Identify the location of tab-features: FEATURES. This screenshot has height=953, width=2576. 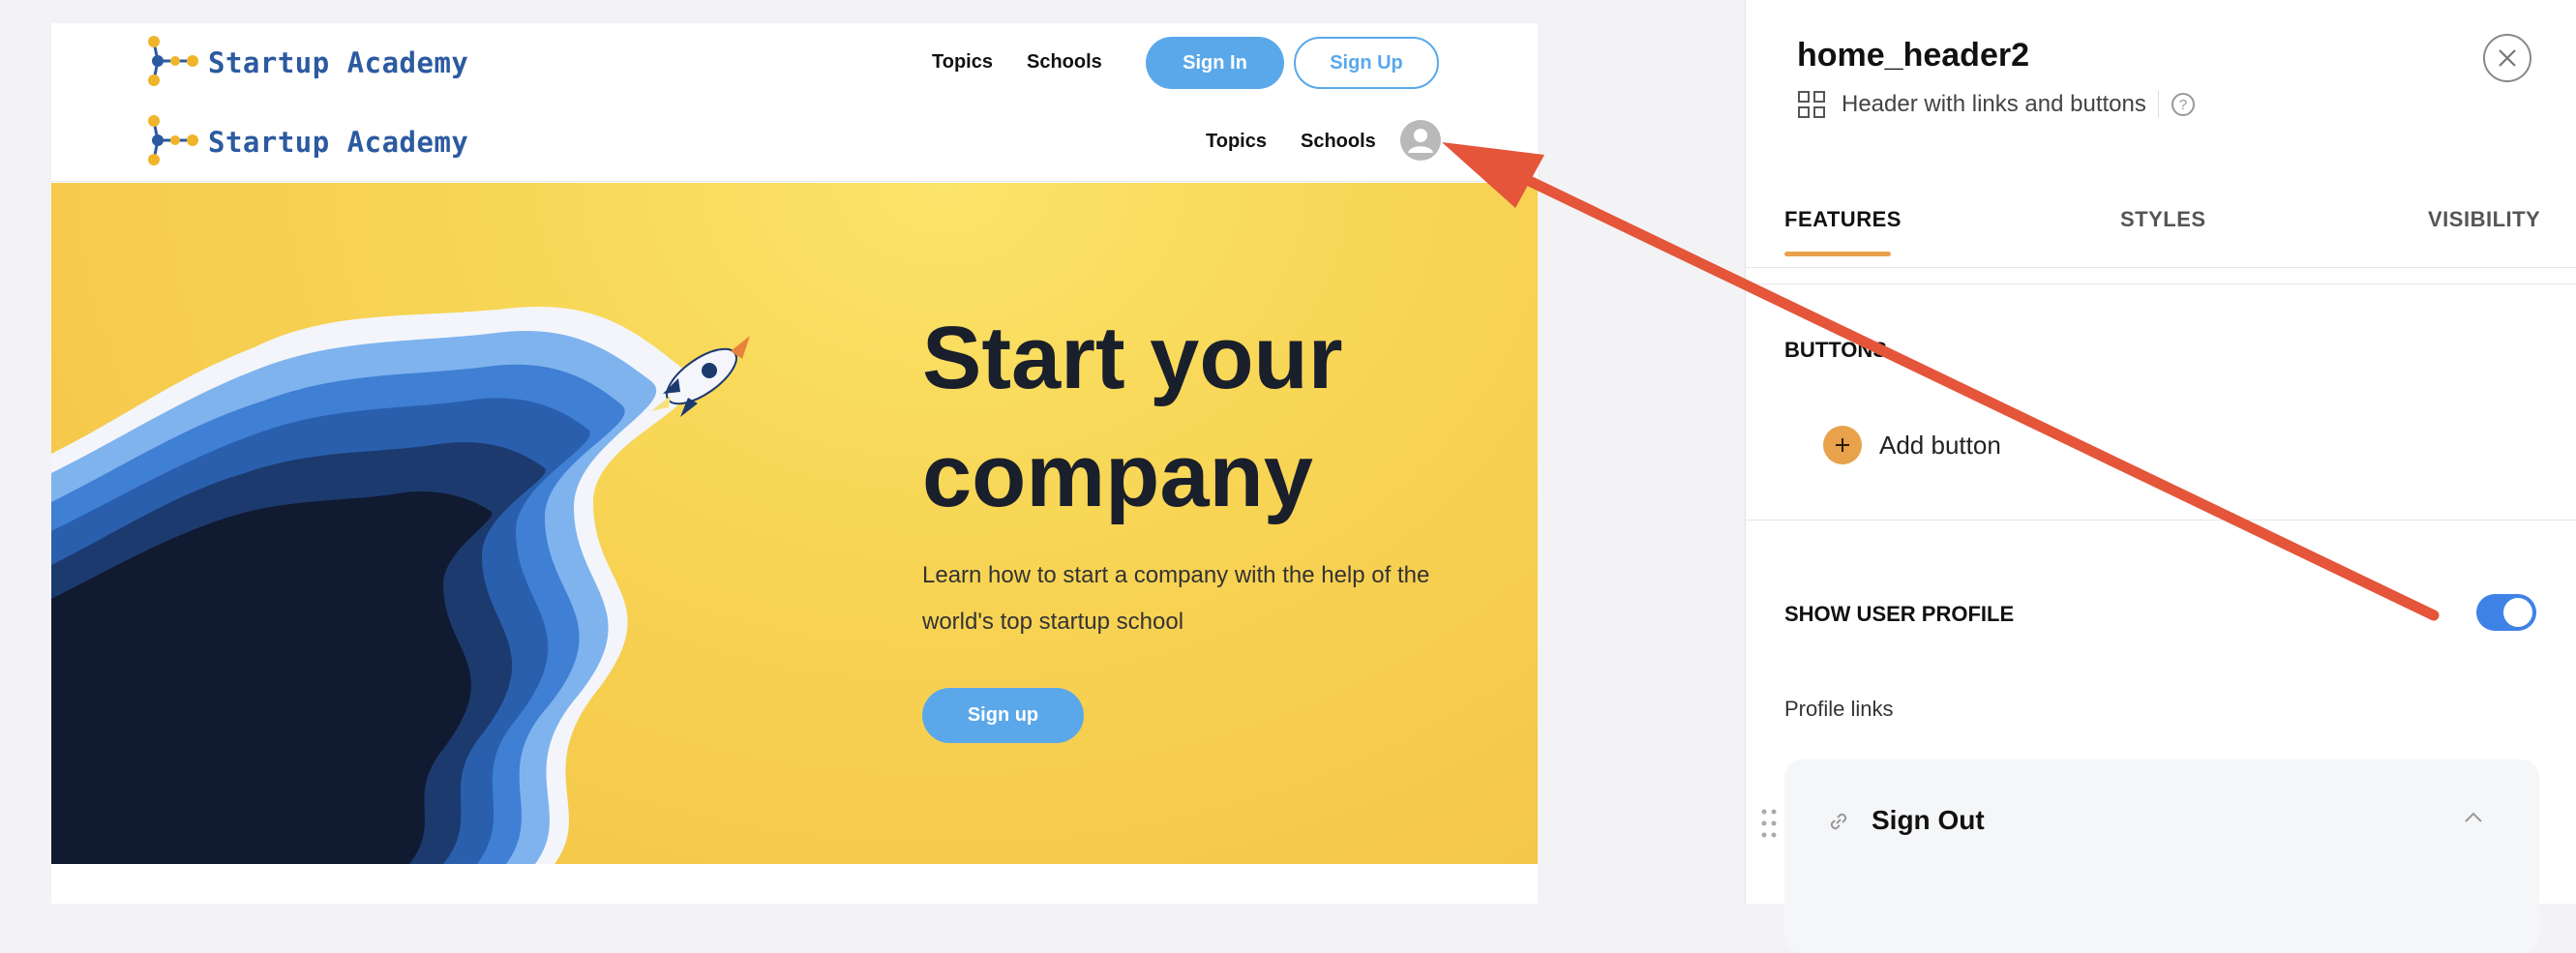
(1843, 220).